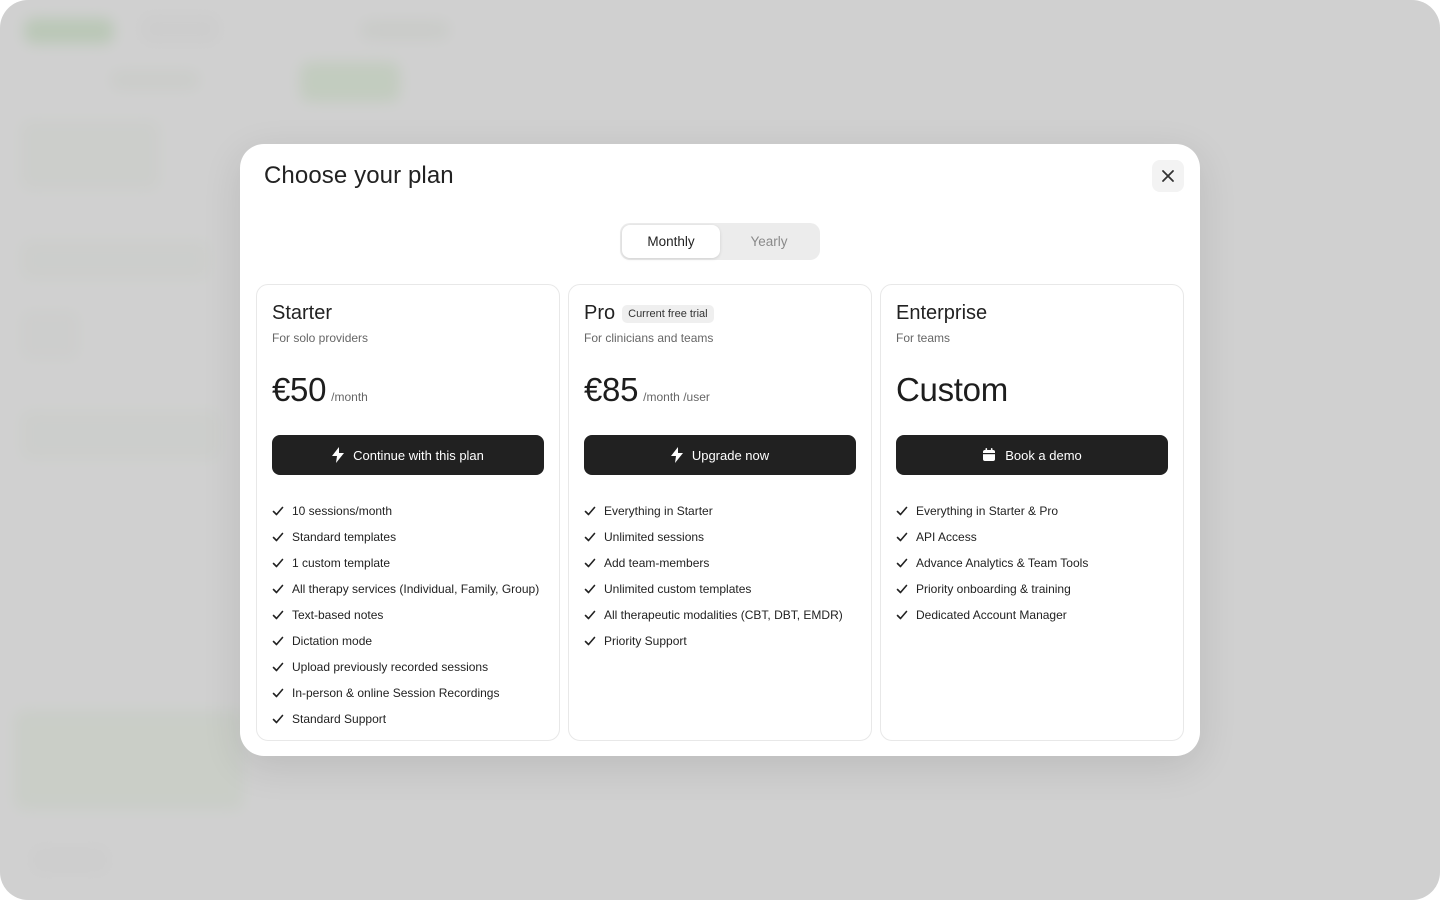 This screenshot has width=1440, height=900. I want to click on feature-item: Upload previously recorded sessions, so click(405, 667).